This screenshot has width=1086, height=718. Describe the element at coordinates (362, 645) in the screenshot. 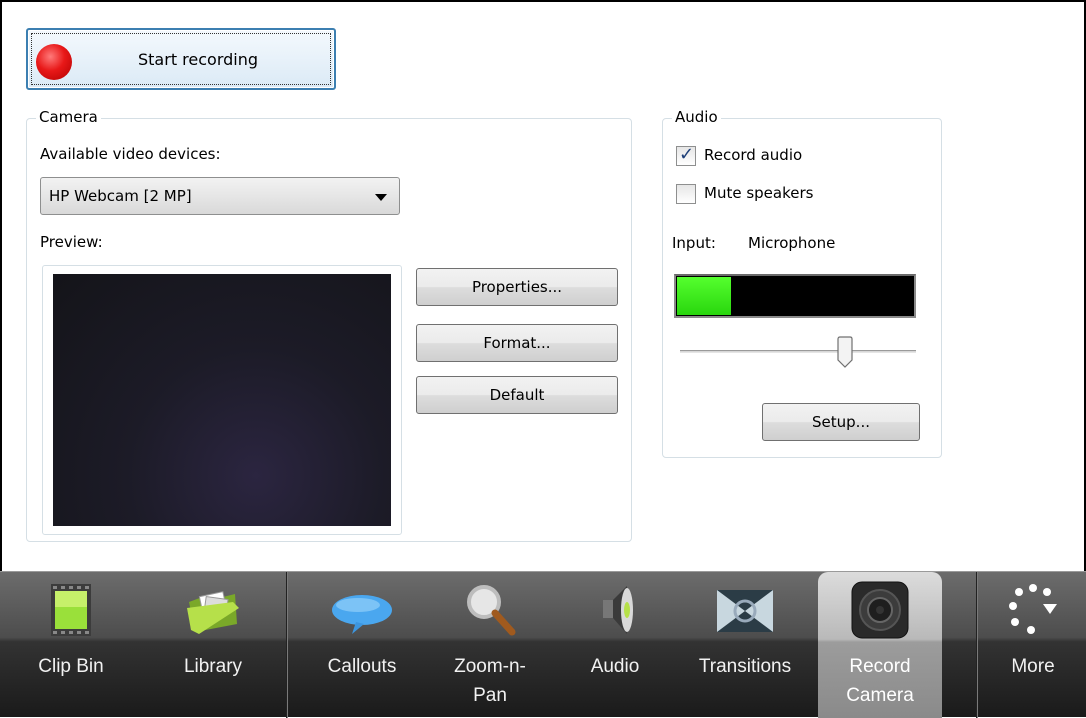

I see `toolbar-item-callouts: Callouts` at that location.